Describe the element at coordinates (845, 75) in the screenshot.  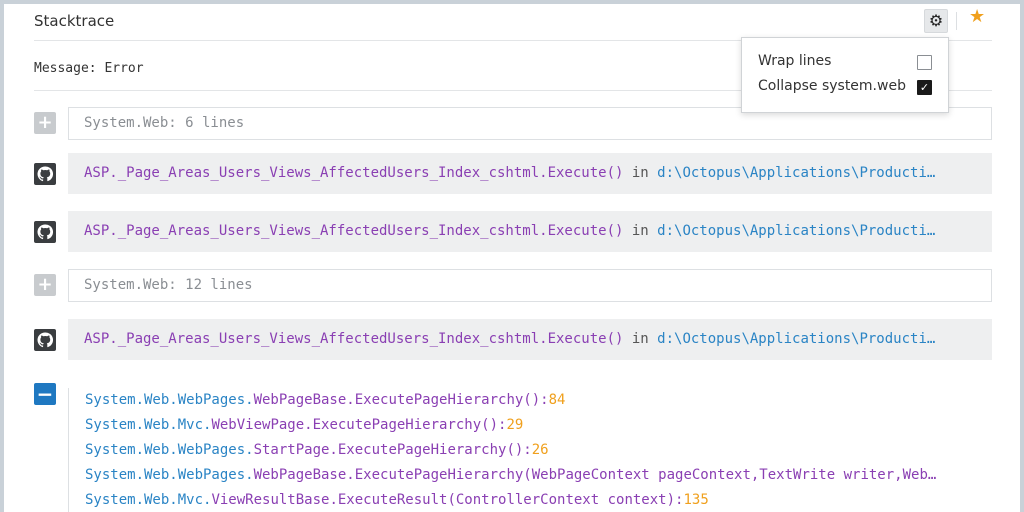
I see `settings-dropdown: Wrap lines Collapse system.web ✓` at that location.